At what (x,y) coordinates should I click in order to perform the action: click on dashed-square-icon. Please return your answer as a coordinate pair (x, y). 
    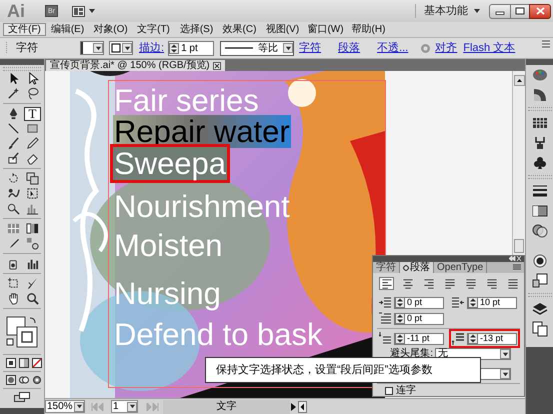
    Looking at the image, I should click on (13, 283).